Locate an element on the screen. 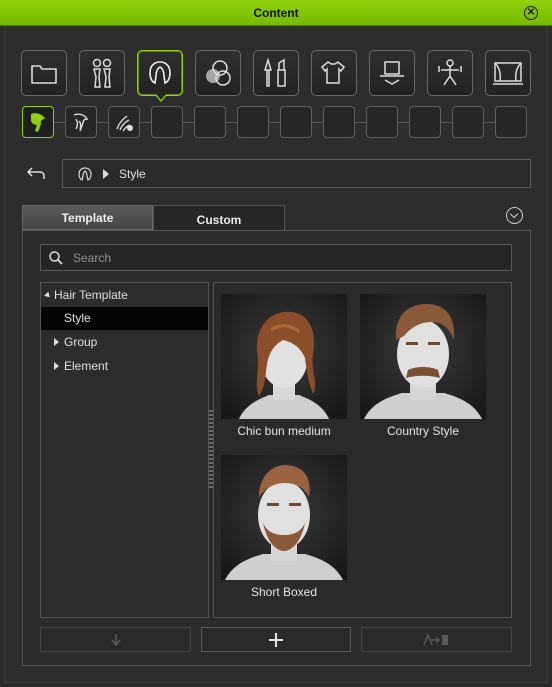 The image size is (552, 687). template-item: Chic bun medium is located at coordinates (284, 366).